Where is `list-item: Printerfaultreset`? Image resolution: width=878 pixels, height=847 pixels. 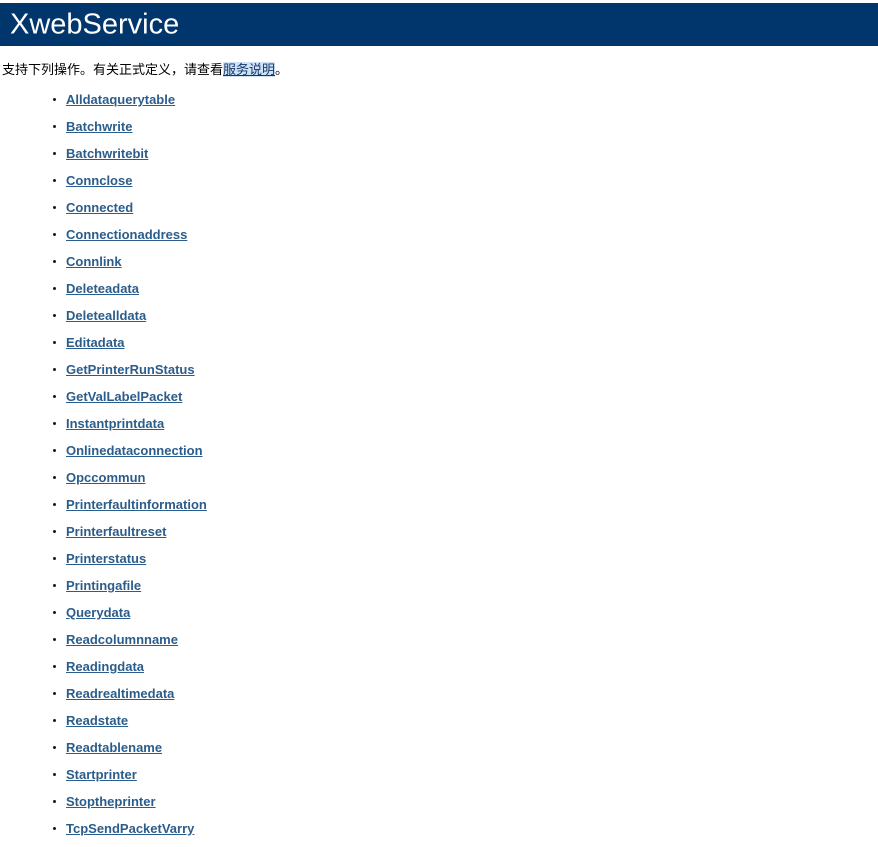 list-item: Printerfaultreset is located at coordinates (130, 531).